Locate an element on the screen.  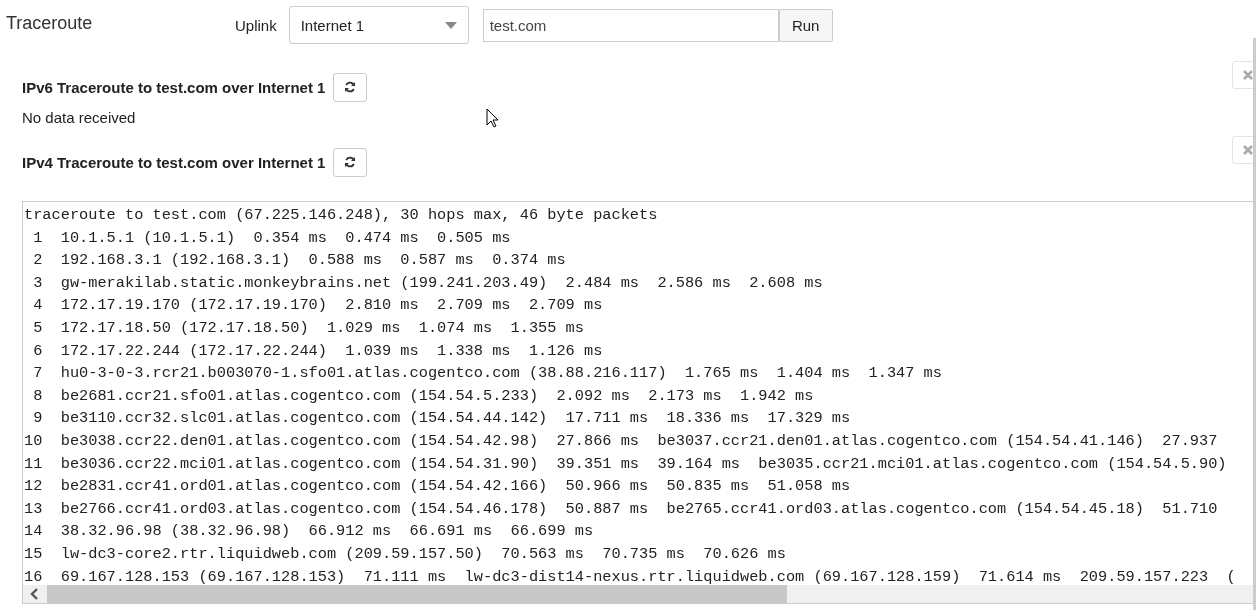
uplink-select: Internet 1 is located at coordinates (378, 25).